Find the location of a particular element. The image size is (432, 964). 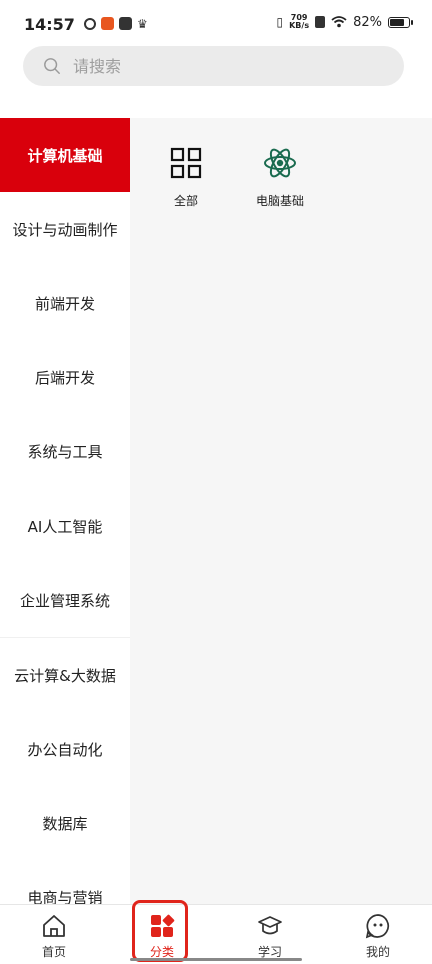

nav-profile: 我的 is located at coordinates (378, 934).